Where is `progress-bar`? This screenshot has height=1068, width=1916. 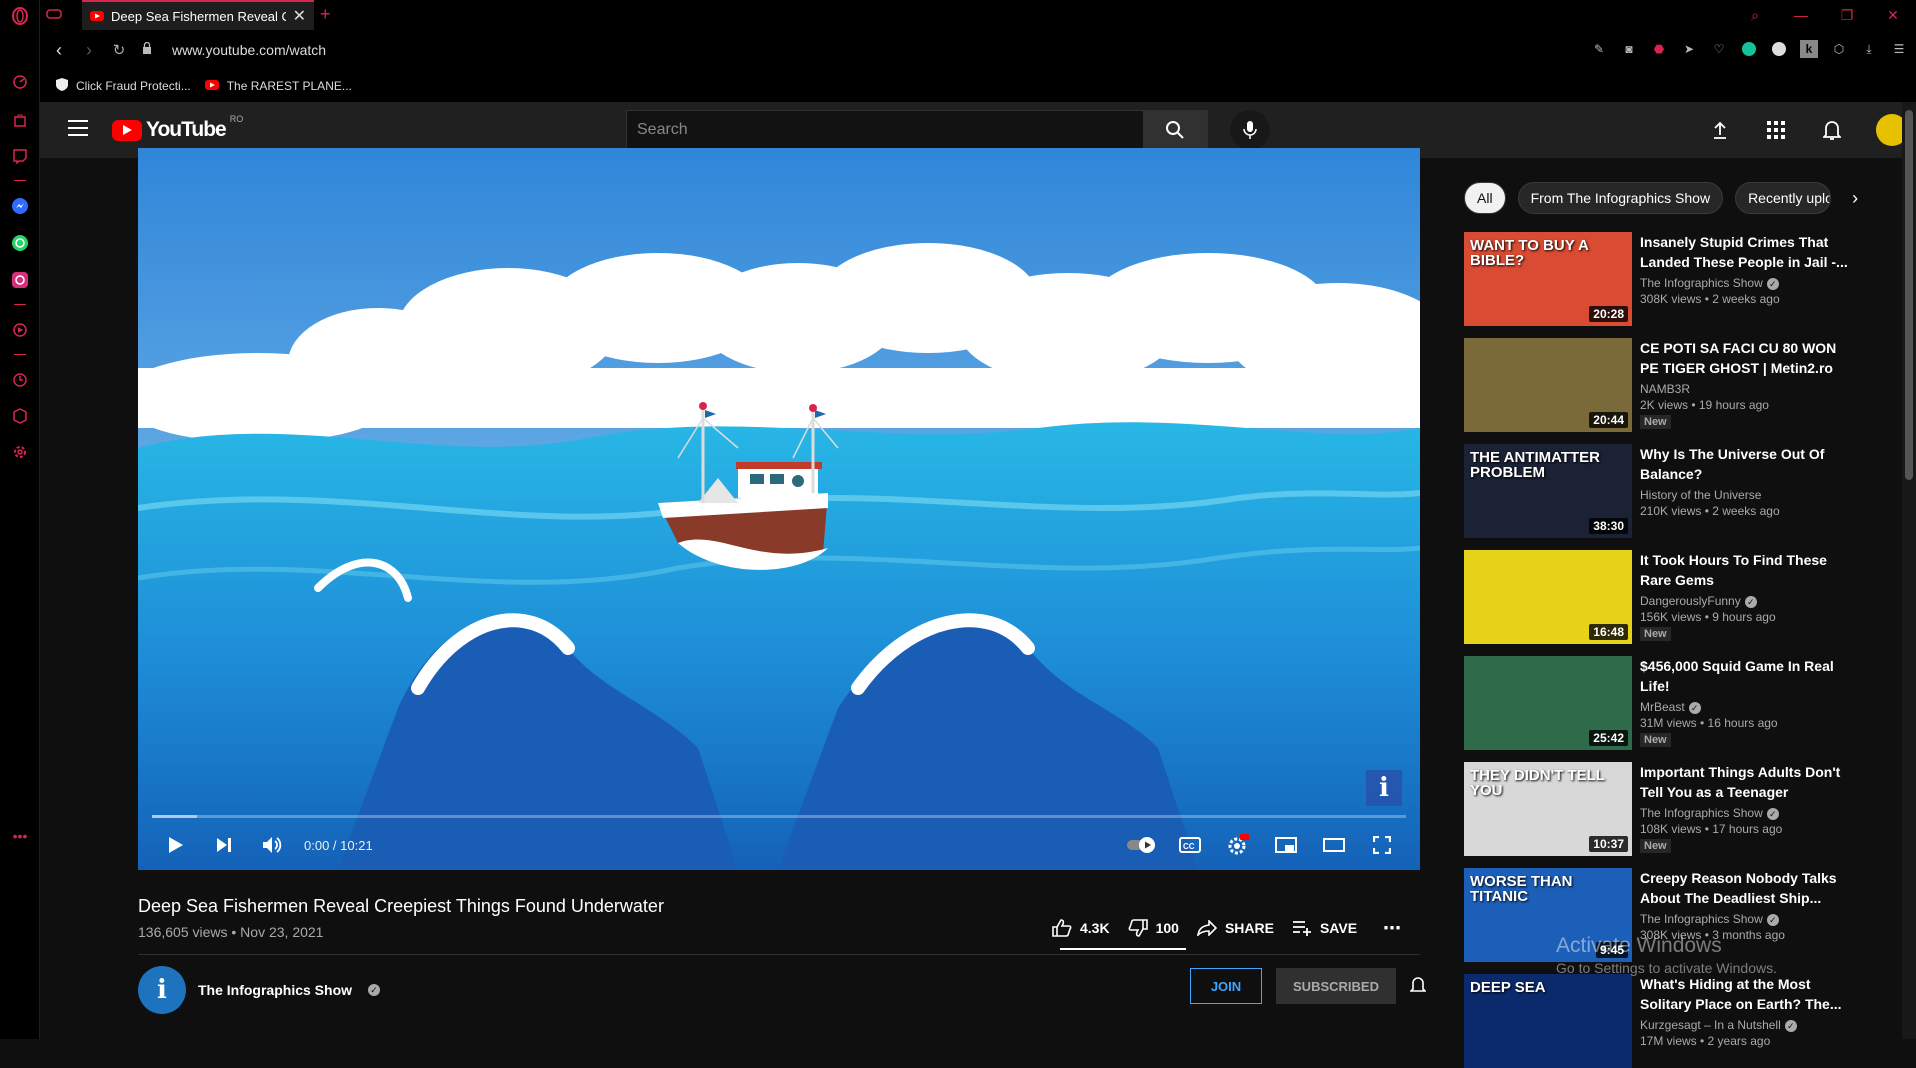 progress-bar is located at coordinates (779, 816).